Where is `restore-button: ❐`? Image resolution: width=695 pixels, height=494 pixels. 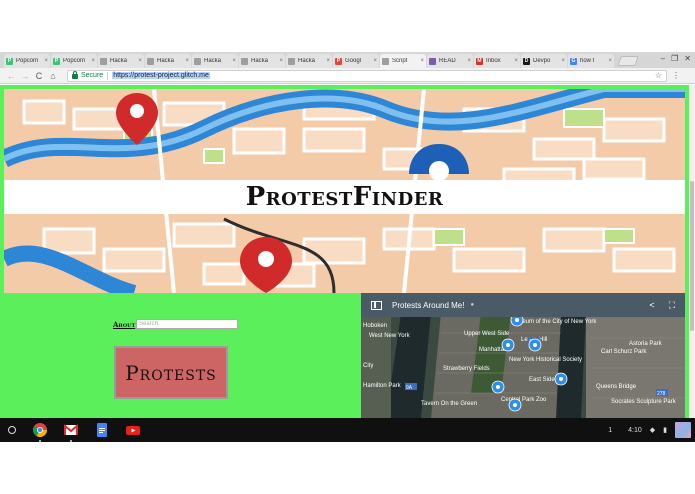 restore-button: ❐ is located at coordinates (674, 58).